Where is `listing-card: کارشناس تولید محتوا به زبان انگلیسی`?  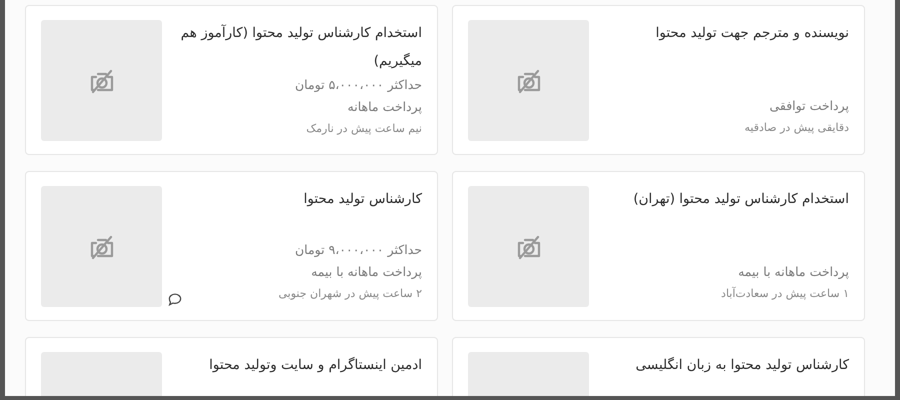 listing-card: کارشناس تولید محتوا به زبان انگلیسی is located at coordinates (658, 366).